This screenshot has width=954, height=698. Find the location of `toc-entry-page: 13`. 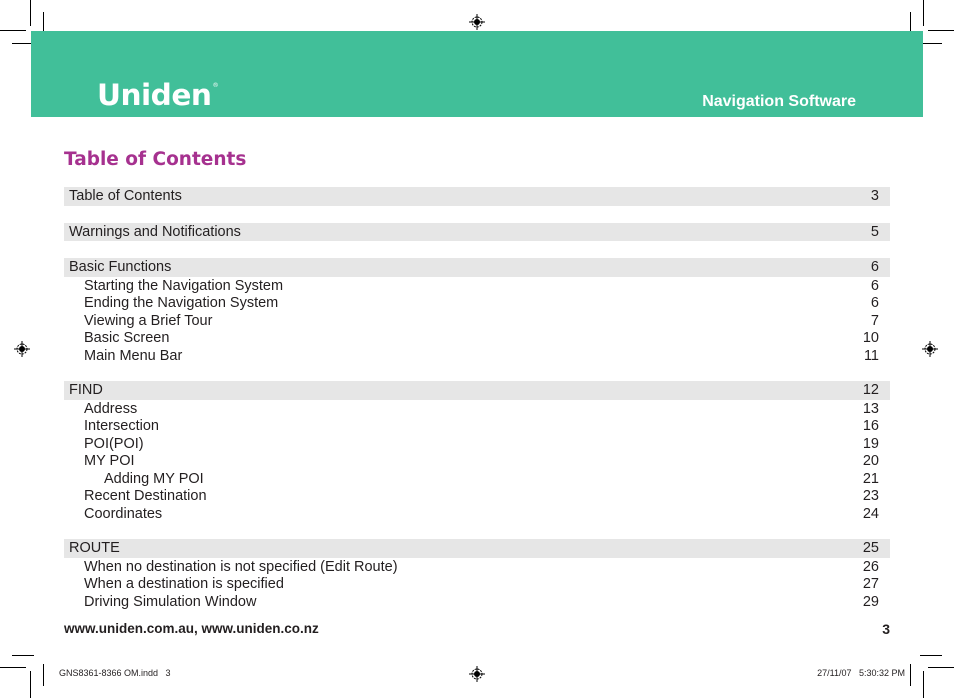

toc-entry-page: 13 is located at coordinates (870, 408).